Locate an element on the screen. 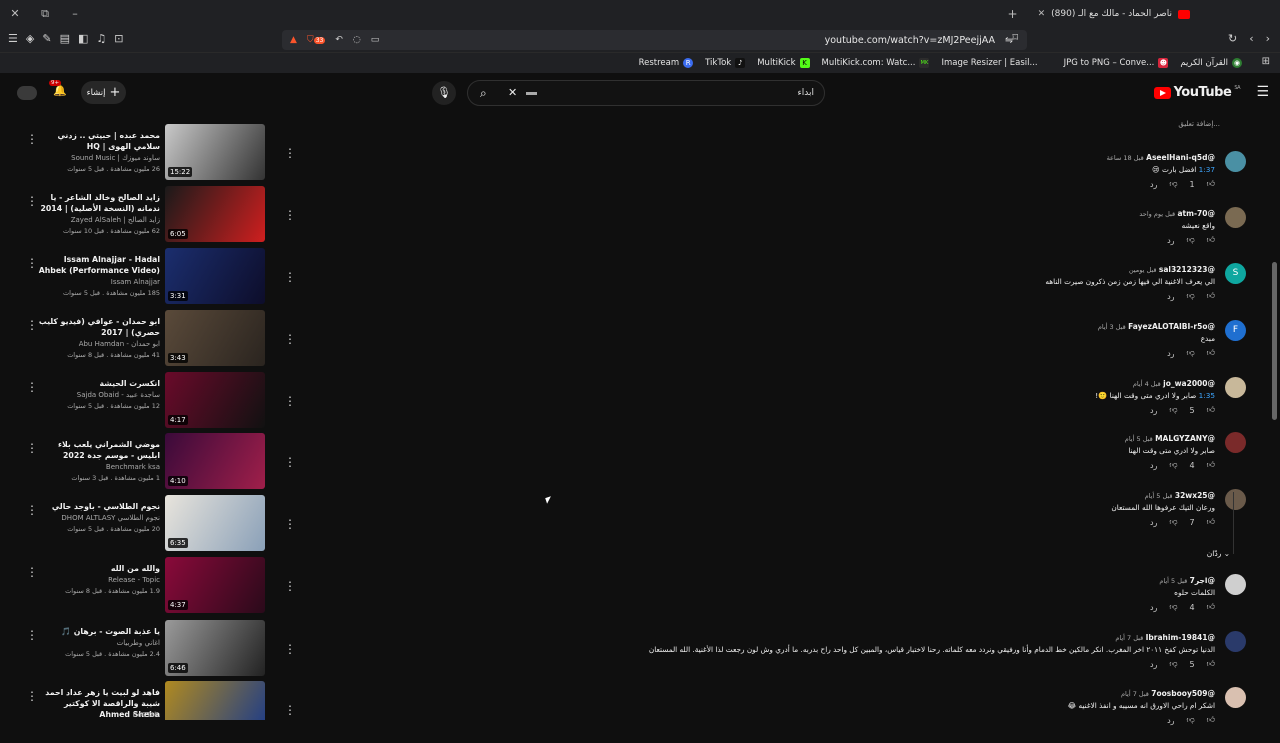 The height and width of the screenshot is (743, 1280). search-input: ⌕ ✕ ابداء is located at coordinates (646, 93).